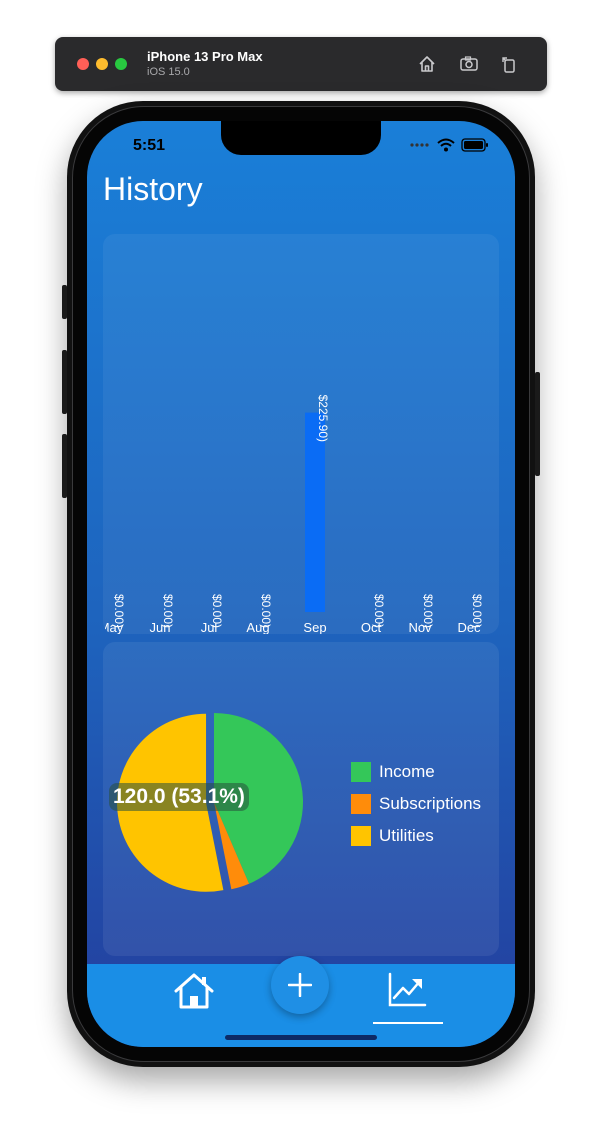 The height and width of the screenshot is (1144, 602). I want to click on os-version: iOS 15.0, so click(168, 72).